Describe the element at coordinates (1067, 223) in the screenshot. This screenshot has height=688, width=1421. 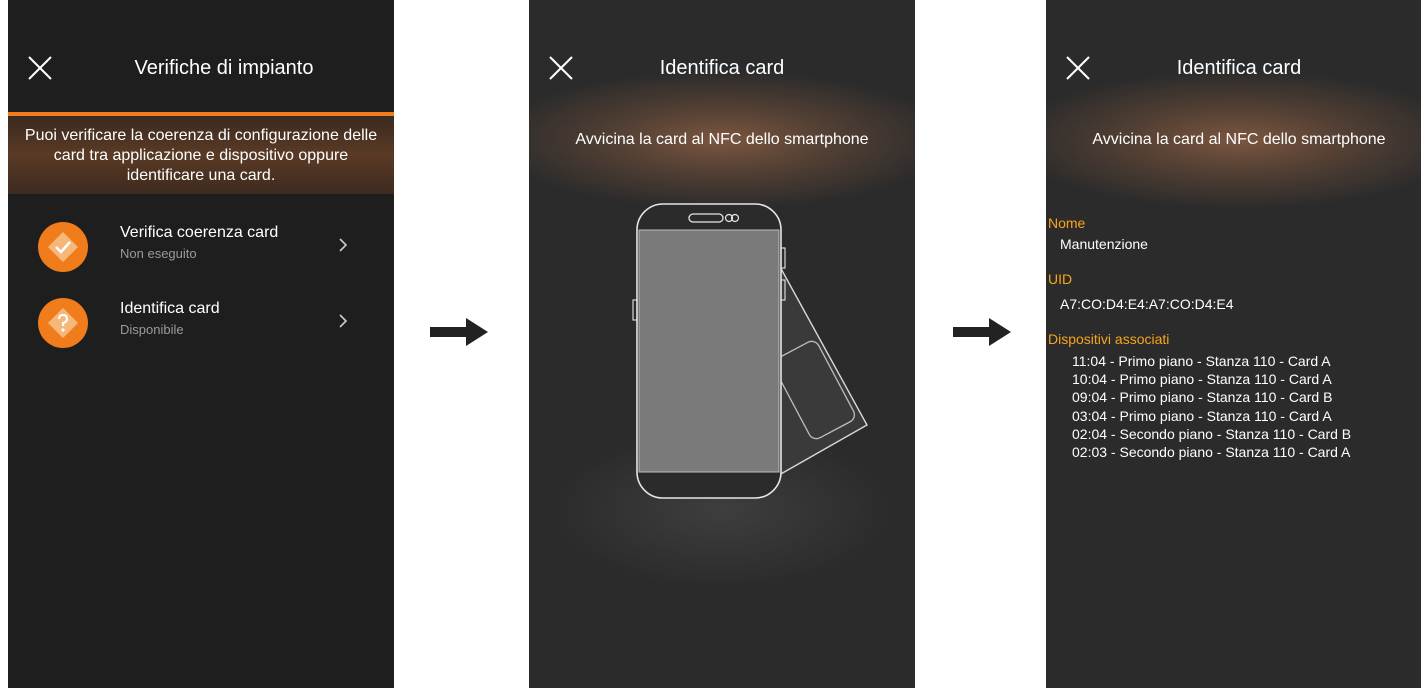
I see `name-label: Nome` at that location.